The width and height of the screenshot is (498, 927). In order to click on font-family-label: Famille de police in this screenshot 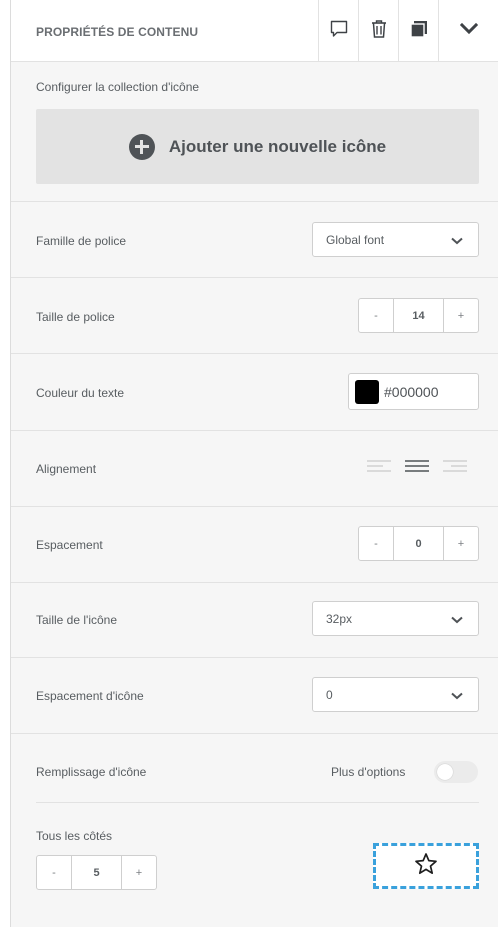, I will do `click(81, 241)`.